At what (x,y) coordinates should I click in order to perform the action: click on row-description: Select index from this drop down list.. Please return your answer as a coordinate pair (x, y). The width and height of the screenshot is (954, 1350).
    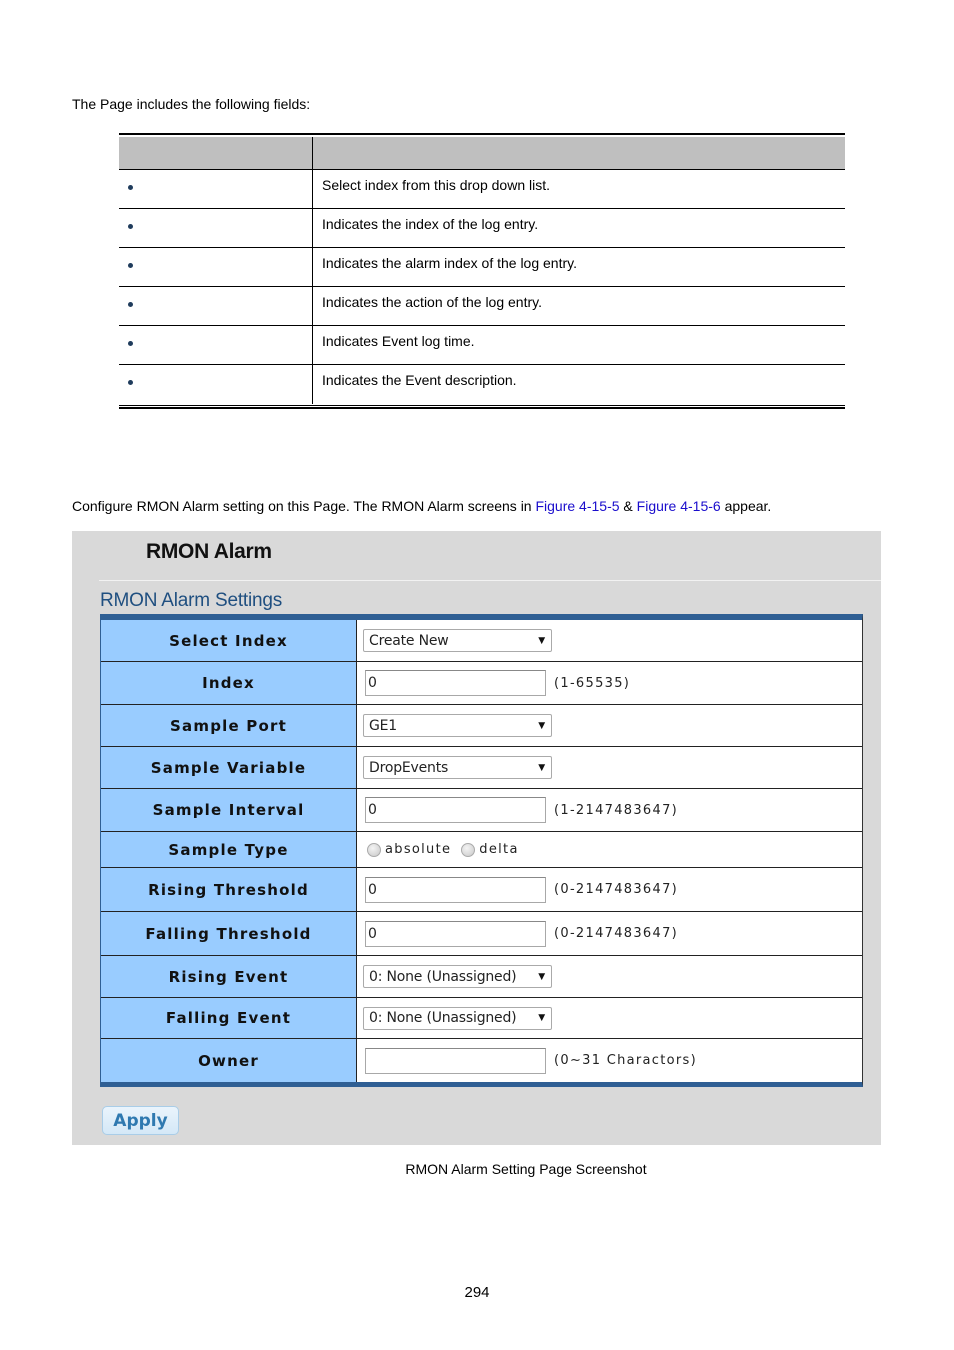
    Looking at the image, I should click on (436, 185).